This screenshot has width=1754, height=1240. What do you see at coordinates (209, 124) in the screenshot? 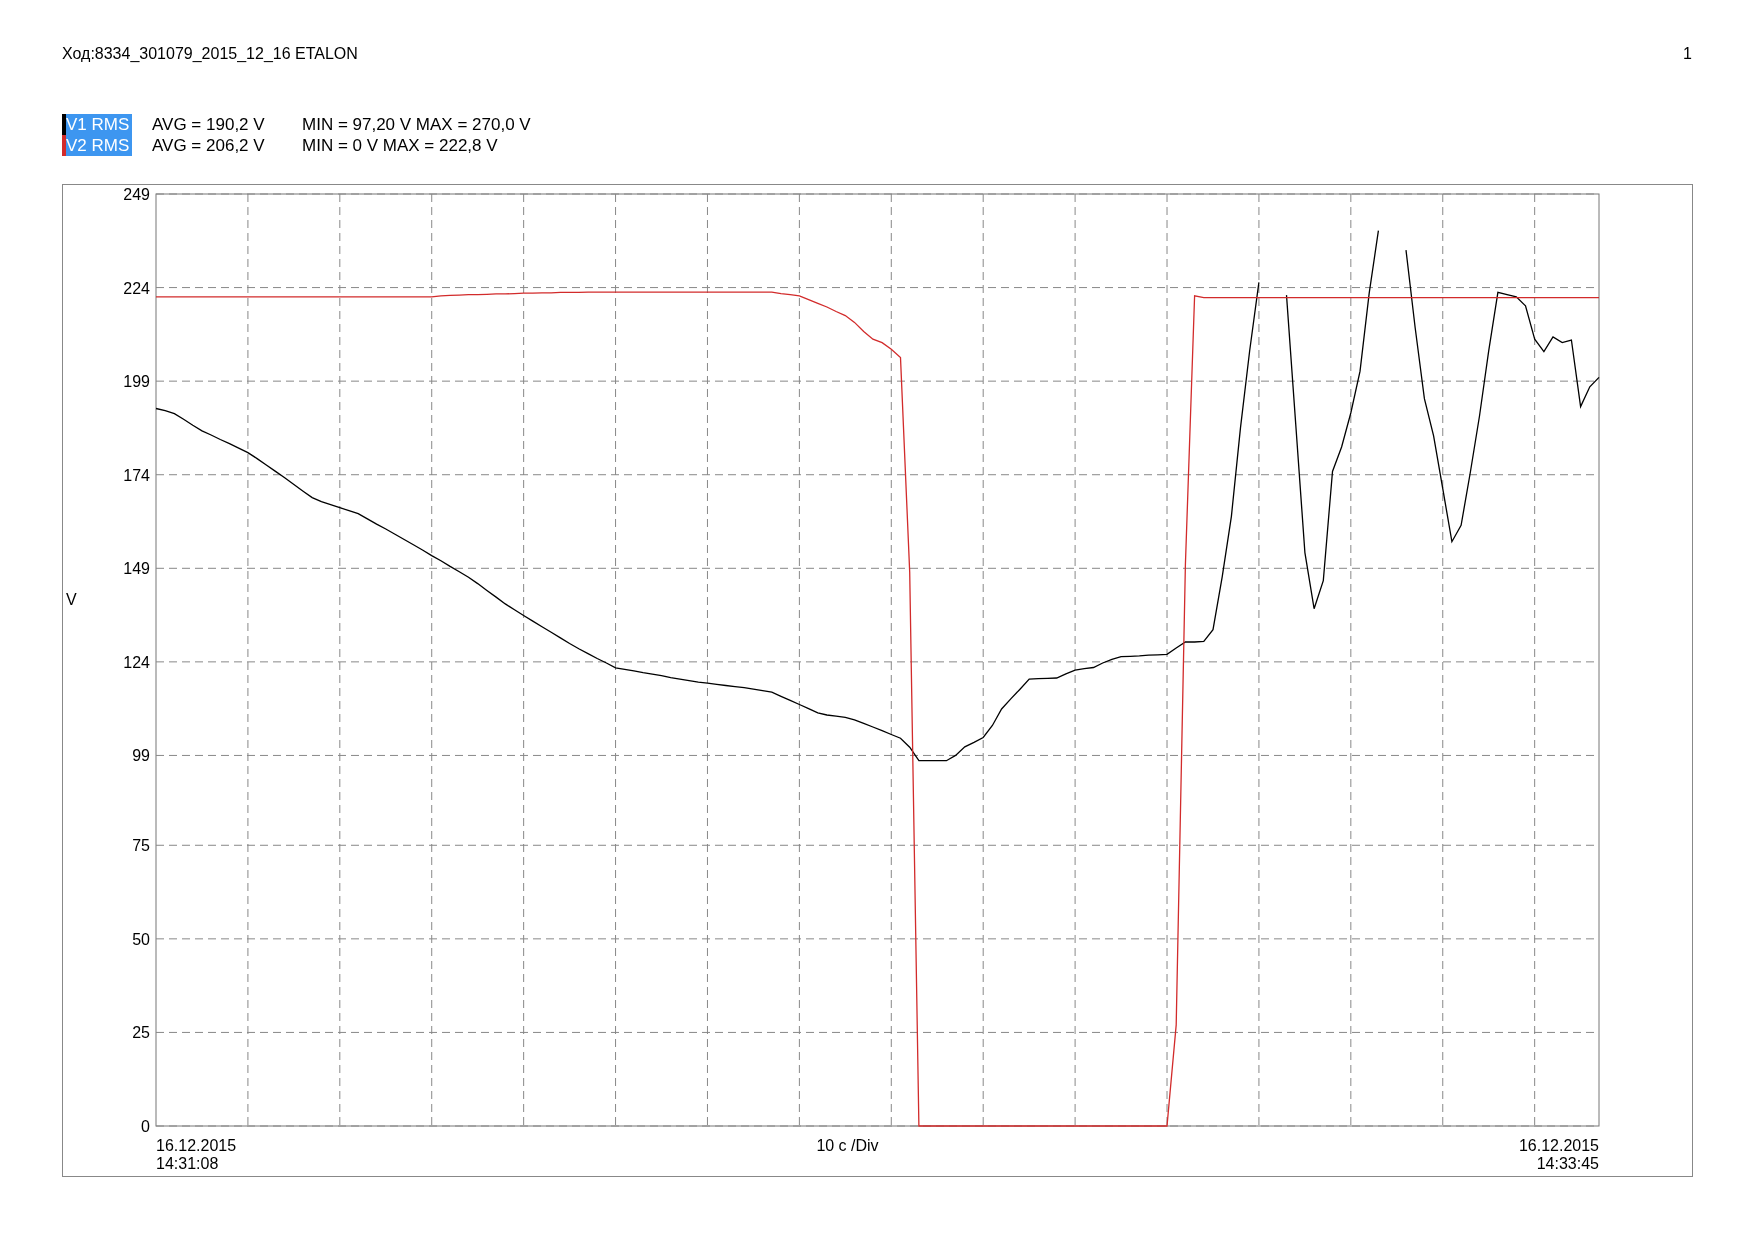
I see `average-value: AVG = 190,2 V` at bounding box center [209, 124].